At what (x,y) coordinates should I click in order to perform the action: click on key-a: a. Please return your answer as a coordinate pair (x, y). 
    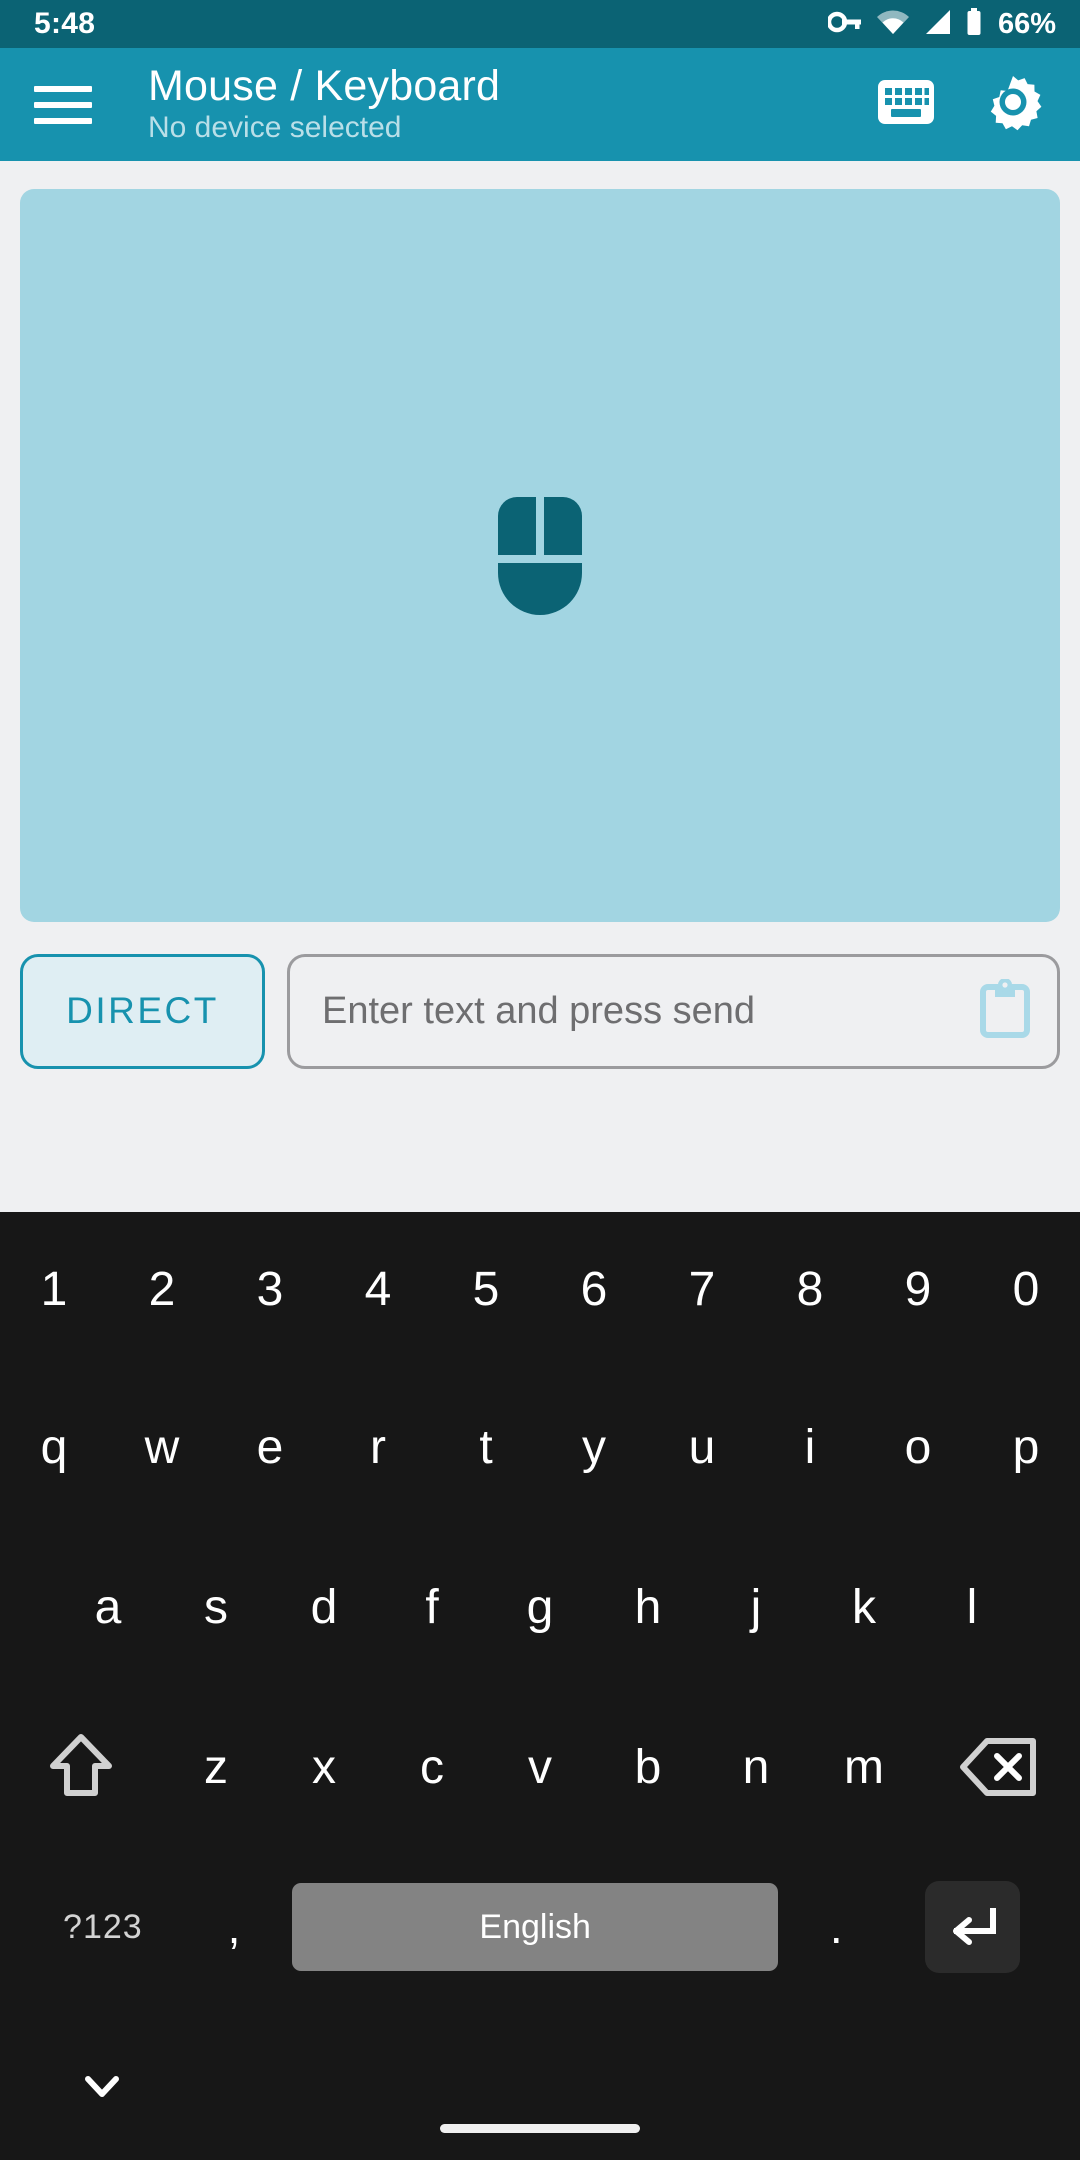
    Looking at the image, I should click on (108, 1607).